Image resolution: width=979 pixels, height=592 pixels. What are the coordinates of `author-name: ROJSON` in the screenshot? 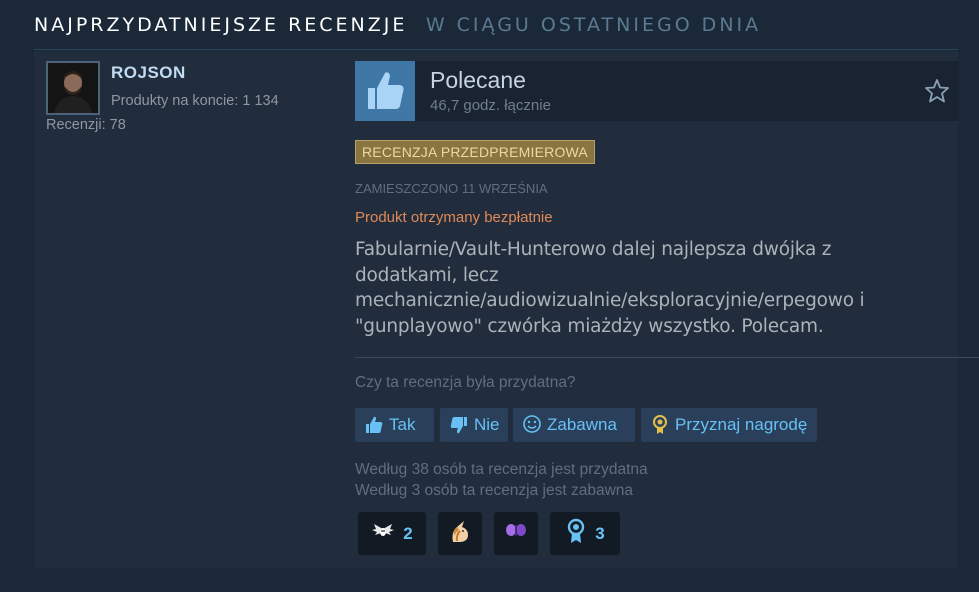 It's located at (148, 73).